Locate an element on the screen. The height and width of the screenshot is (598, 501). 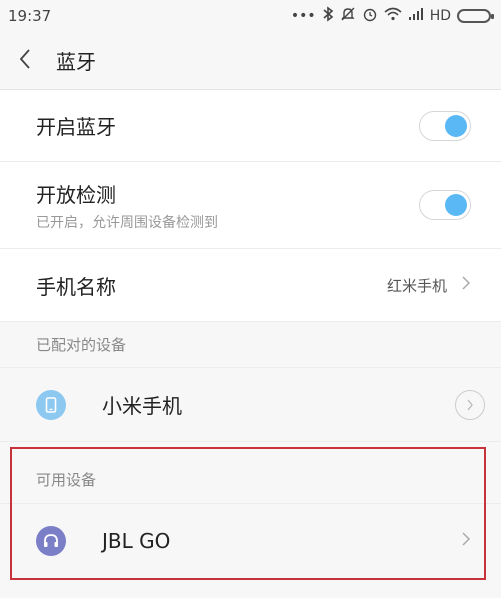
discoverable-text: 开放检测 已开启，允许周围设备检测到 is located at coordinates (127, 205).